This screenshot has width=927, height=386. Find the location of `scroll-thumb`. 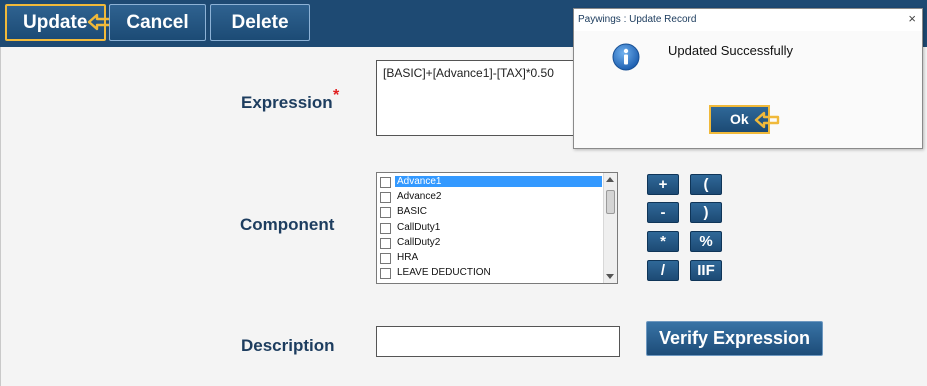

scroll-thumb is located at coordinates (610, 202).